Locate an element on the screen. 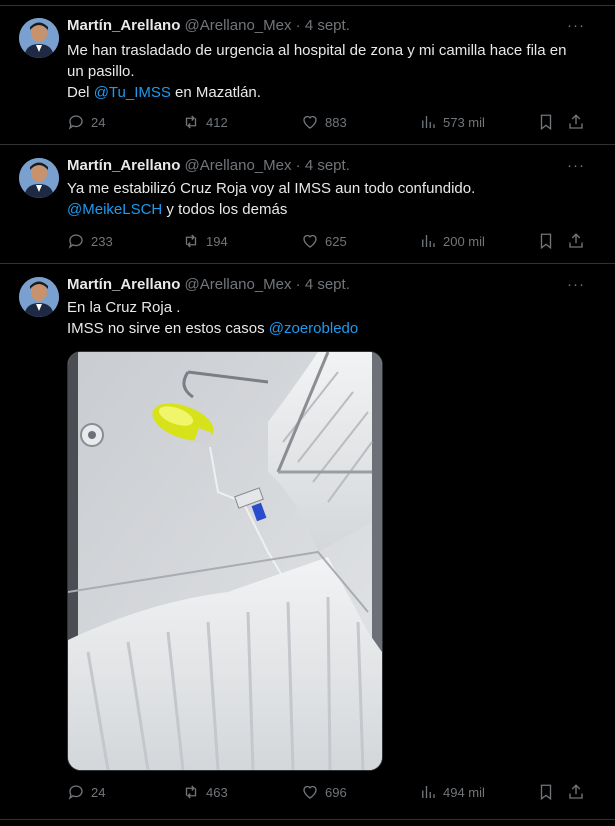 This screenshot has width=615, height=826. reply-button: 233 is located at coordinates (90, 241).